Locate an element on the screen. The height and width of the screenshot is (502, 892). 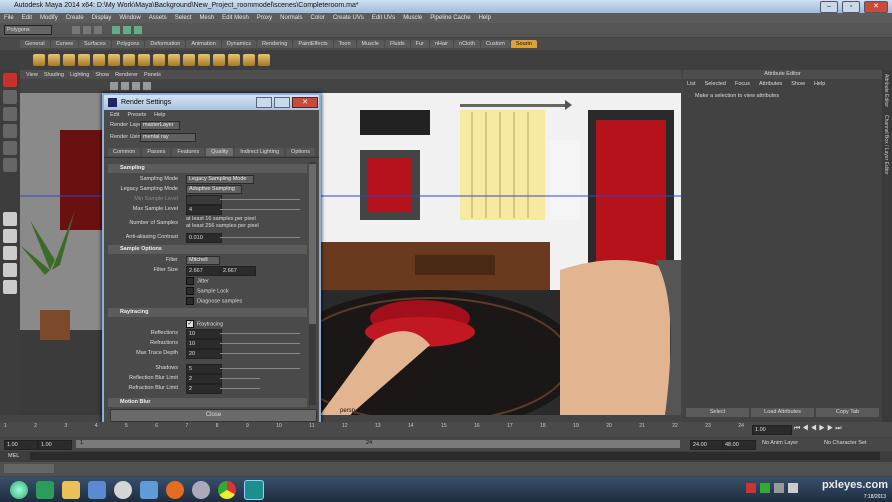
shadows-input: 5 is located at coordinates (204, 369).